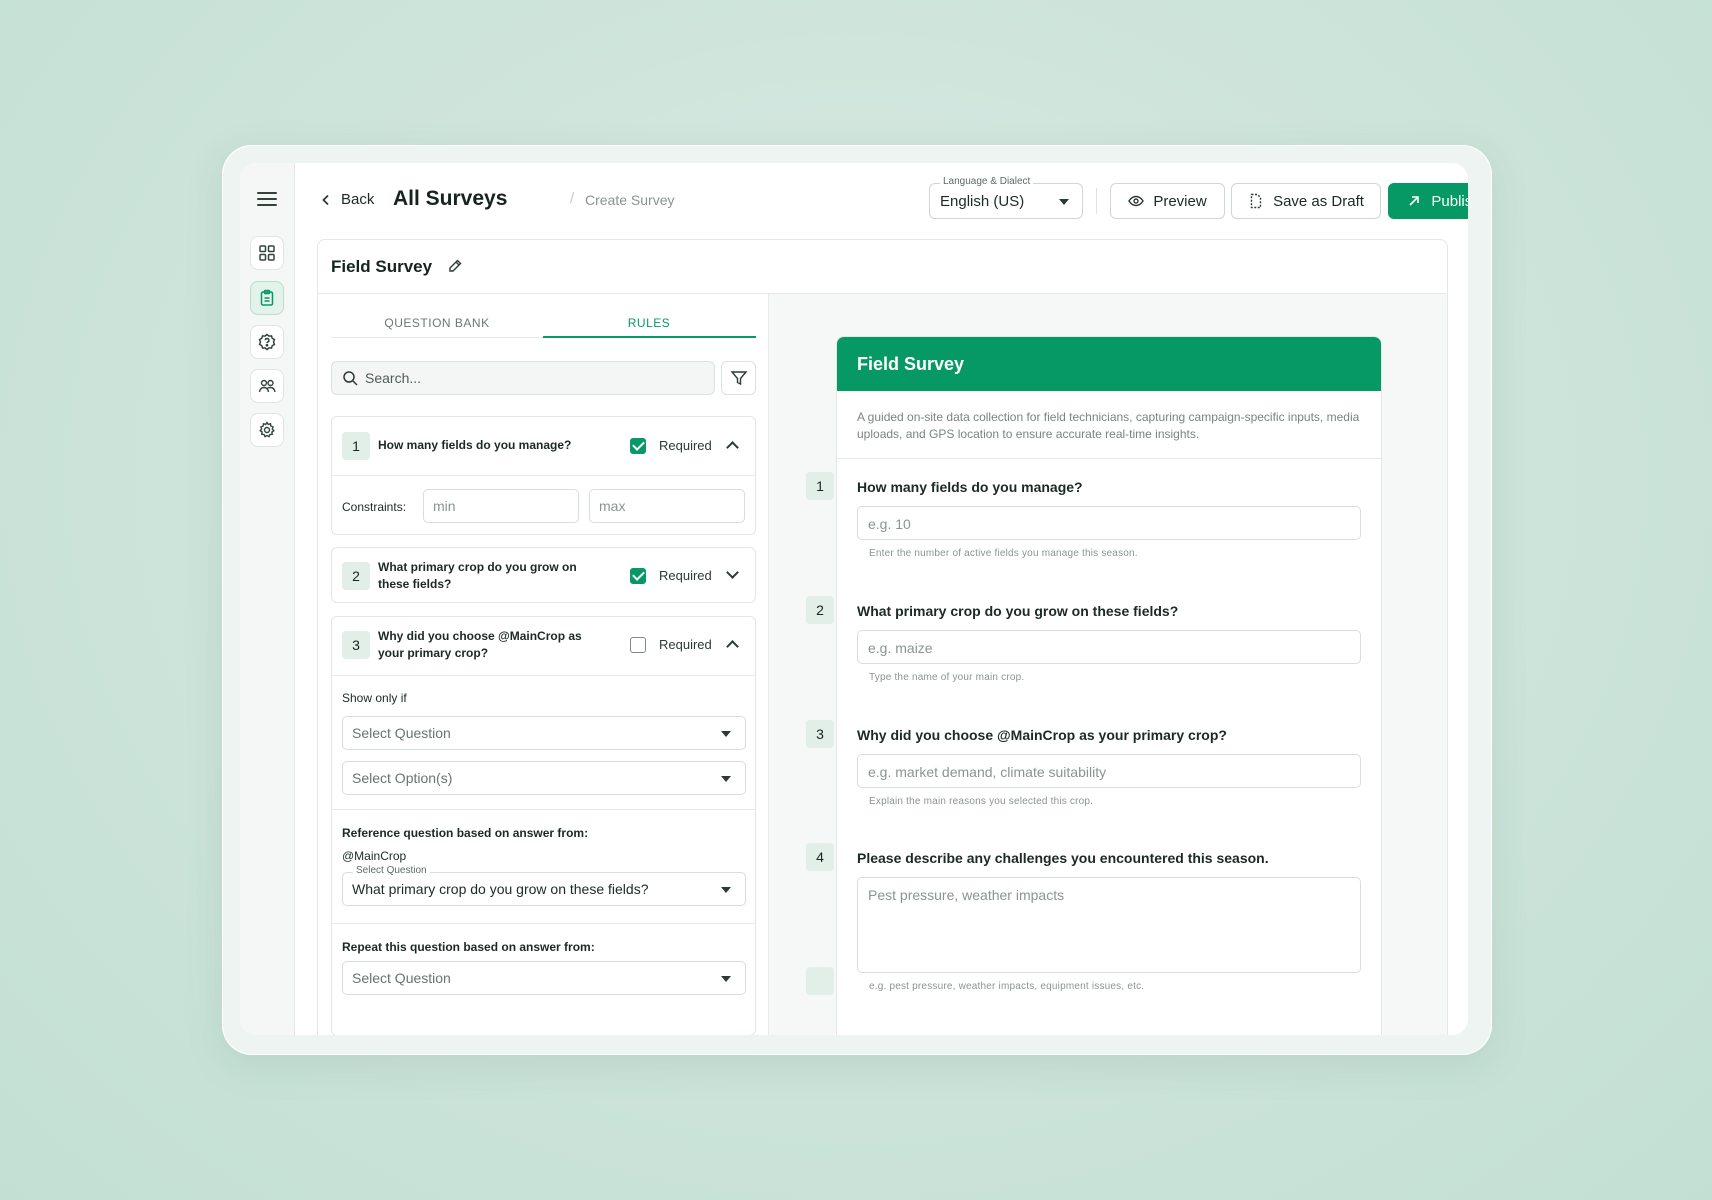 This screenshot has height=1200, width=1712. I want to click on preview-answer-input: e.g. market demand, climate suitability, so click(1109, 771).